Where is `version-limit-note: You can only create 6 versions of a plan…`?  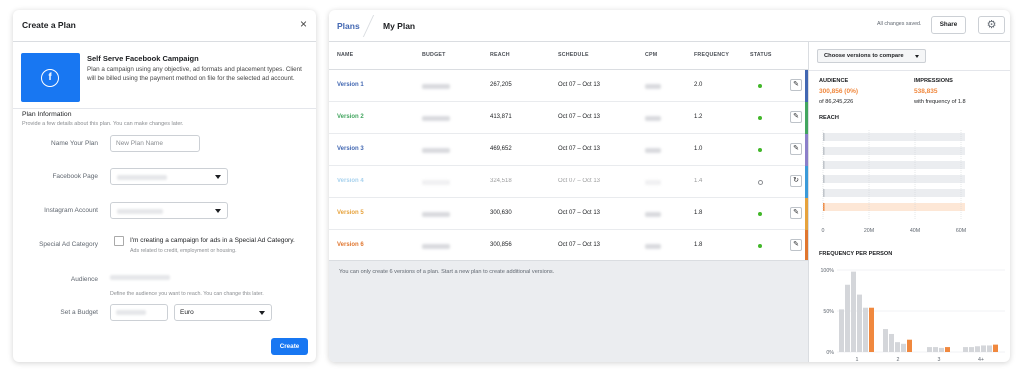 version-limit-note: You can only create 6 versions of a plan… is located at coordinates (447, 272).